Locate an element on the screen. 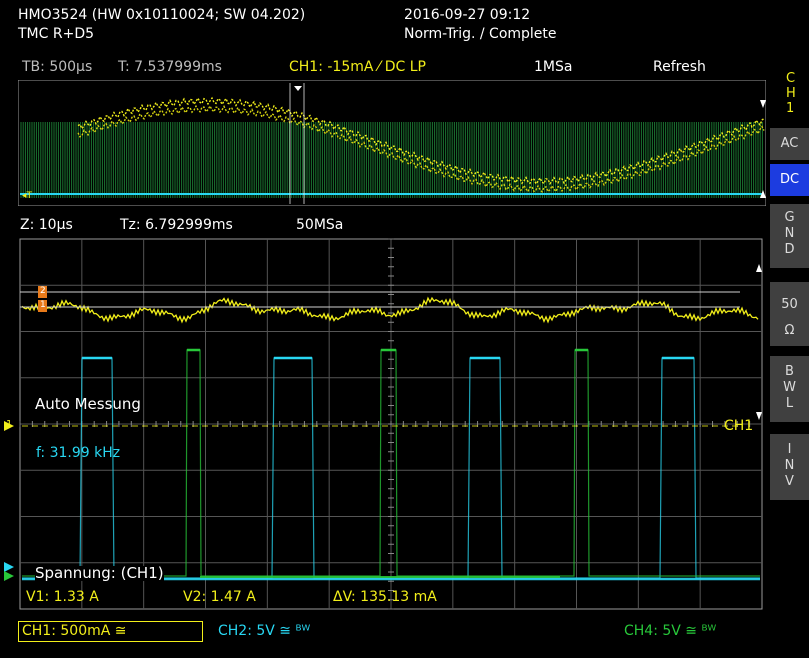 This screenshot has width=809, height=658. side-channel-label-h: H is located at coordinates (791, 93).